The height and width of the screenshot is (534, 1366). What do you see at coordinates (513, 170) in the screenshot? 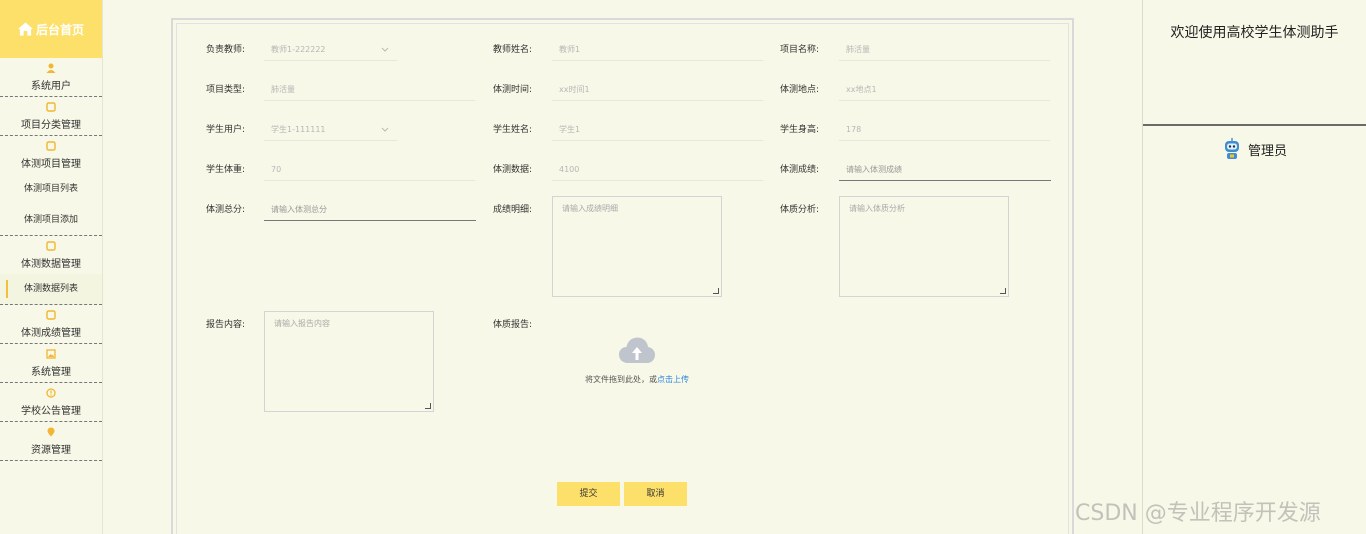
I see `test-data-label: 体测数据:` at bounding box center [513, 170].